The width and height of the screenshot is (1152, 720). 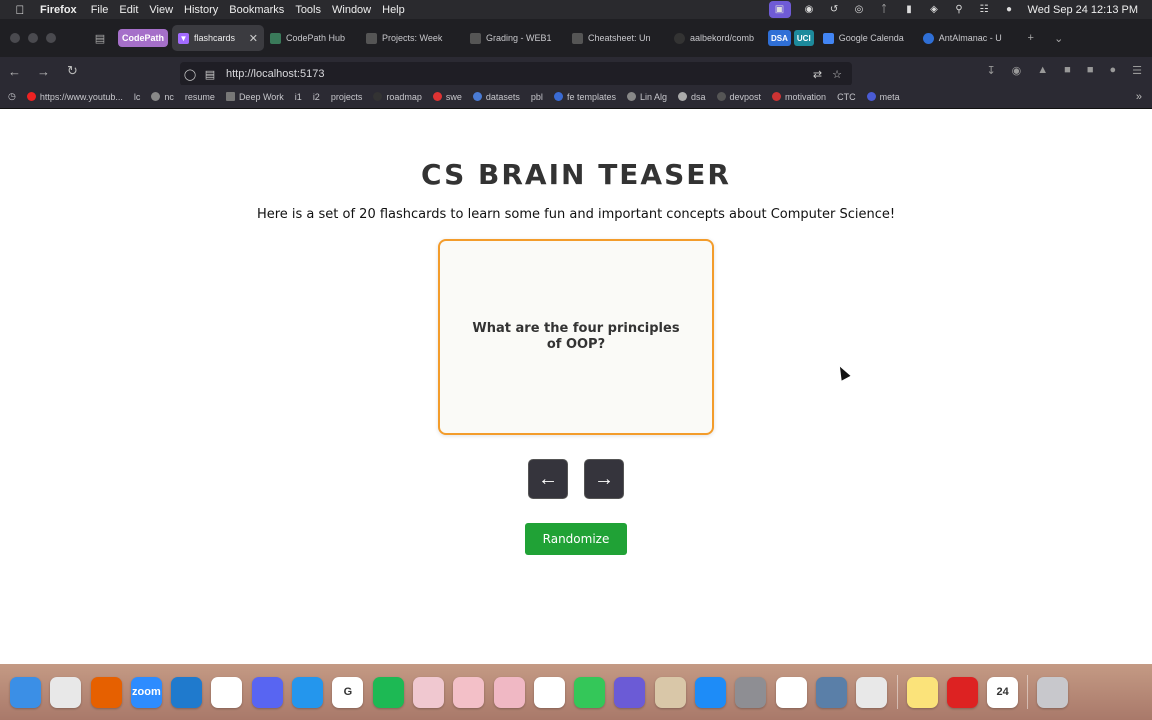 I want to click on zoom-icon: zoom, so click(x=146, y=692).